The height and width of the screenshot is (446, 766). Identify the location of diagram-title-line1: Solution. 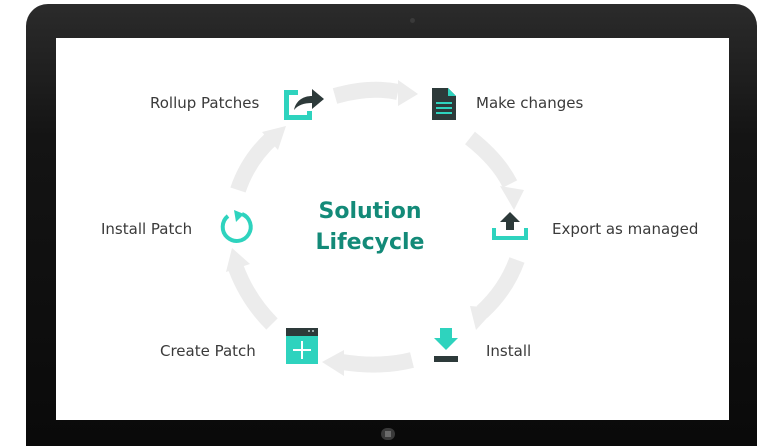
(370, 211).